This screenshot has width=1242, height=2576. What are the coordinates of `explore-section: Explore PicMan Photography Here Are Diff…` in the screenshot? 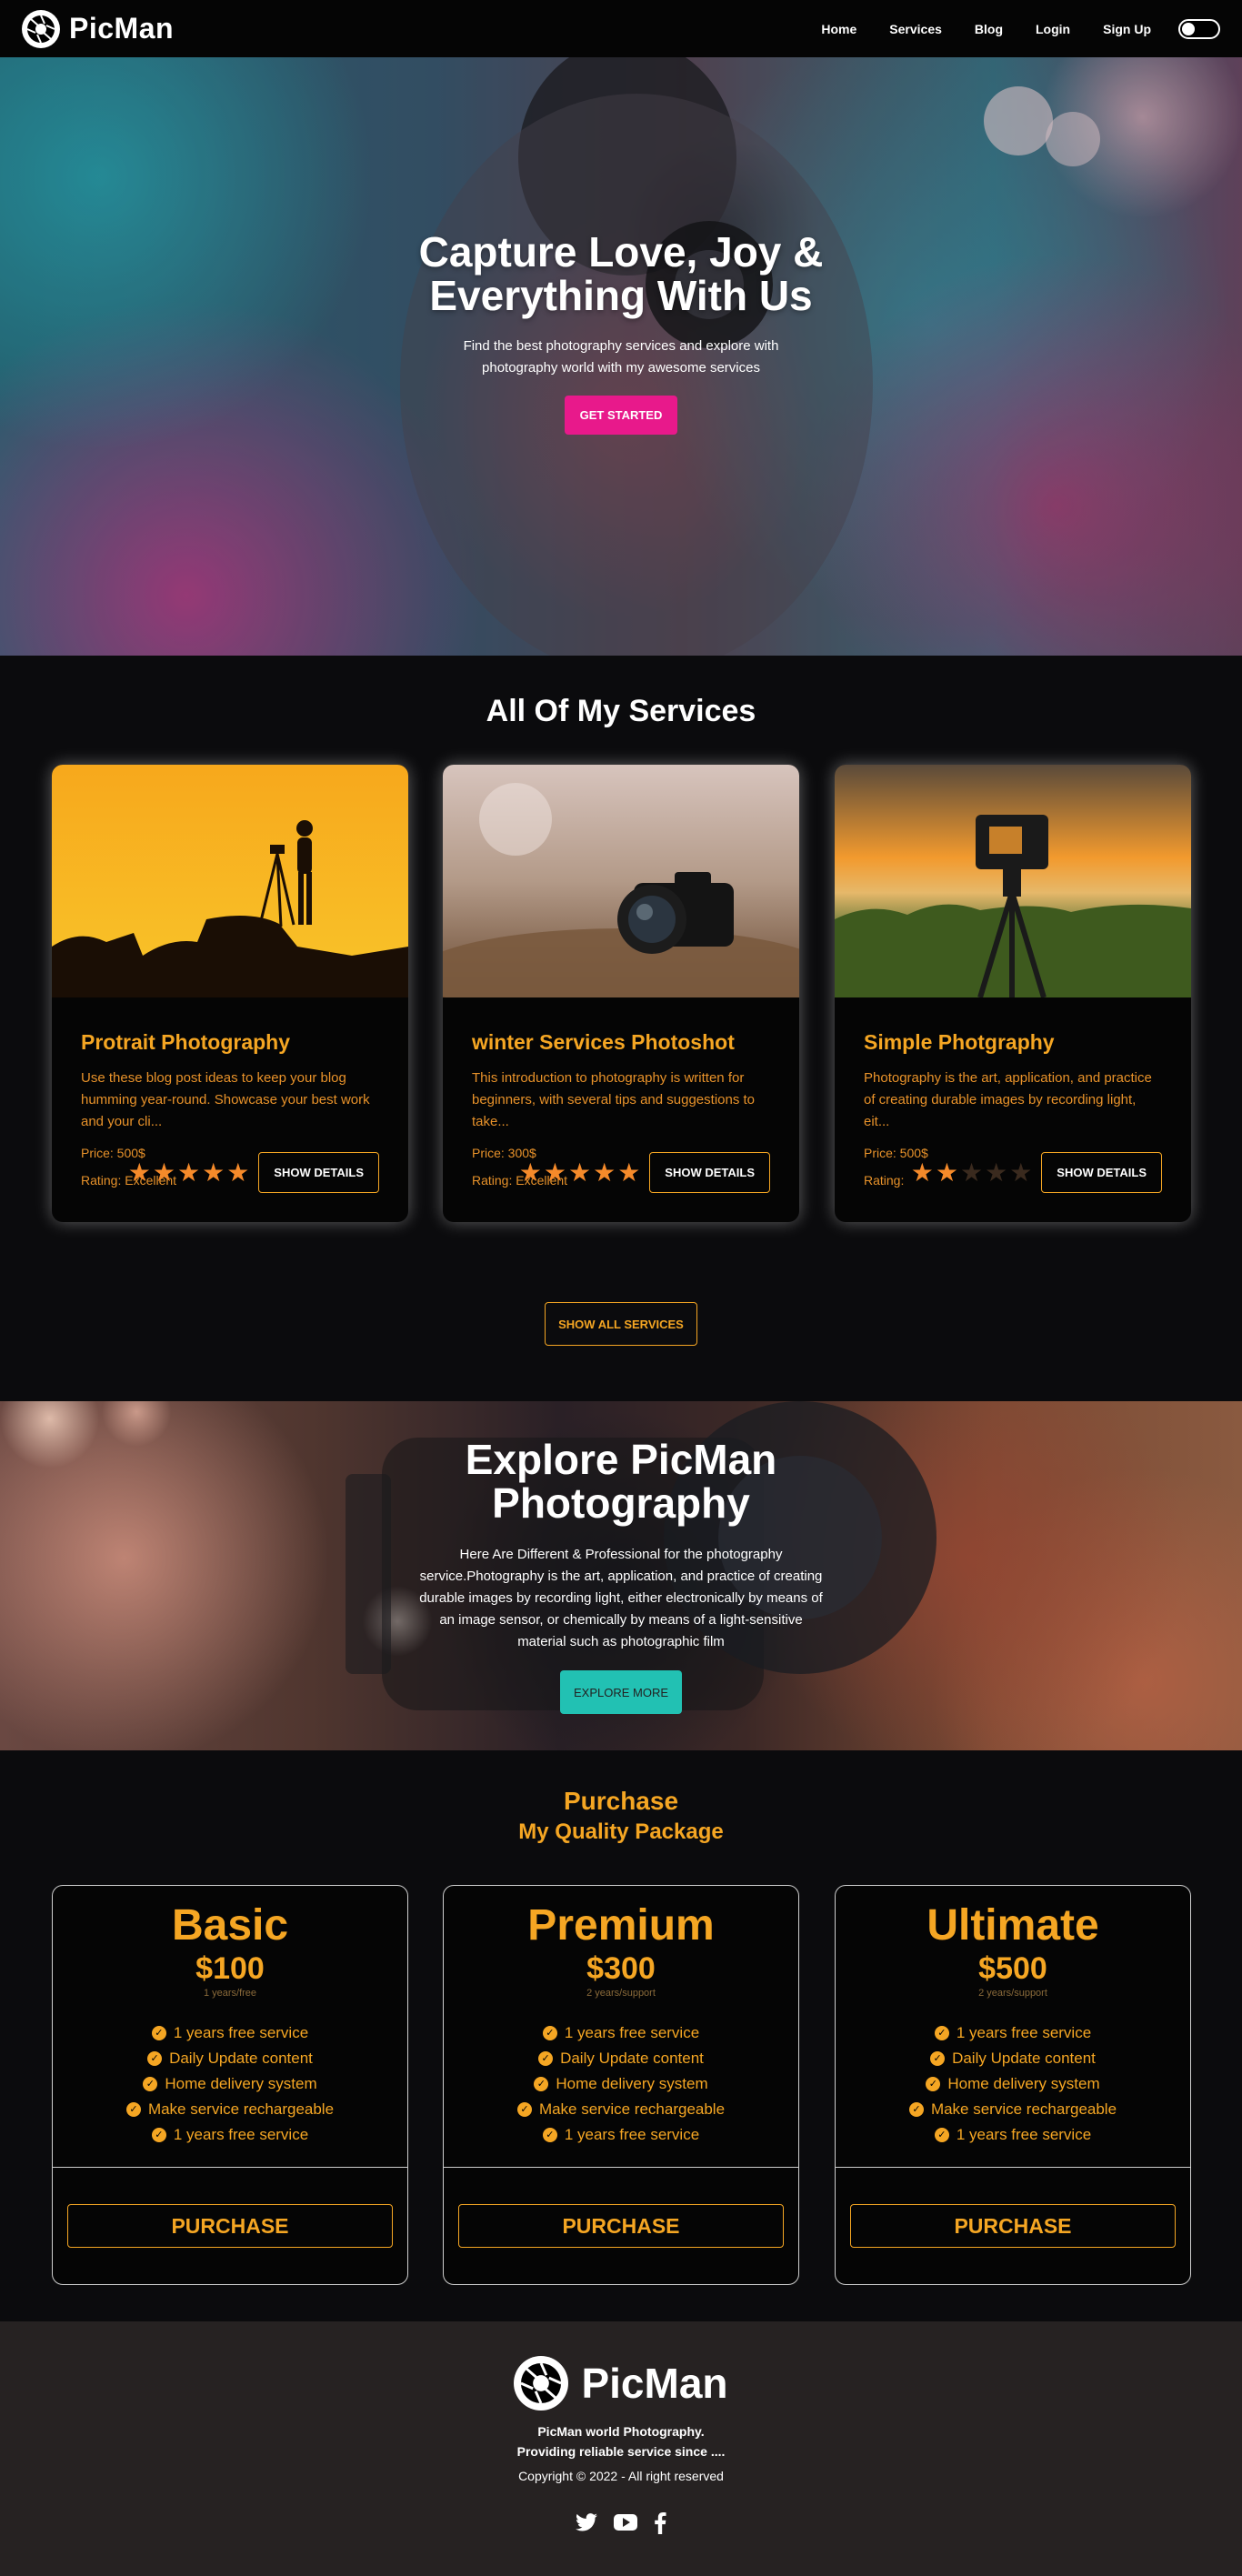 It's located at (621, 1575).